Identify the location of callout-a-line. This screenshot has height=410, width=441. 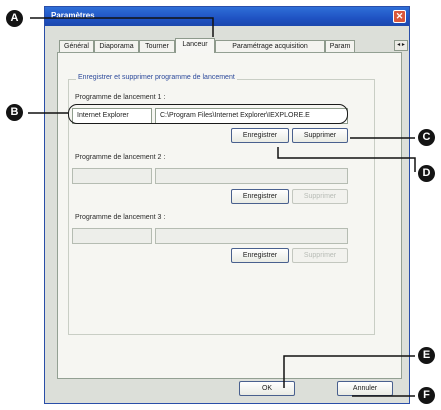
(122, 27).